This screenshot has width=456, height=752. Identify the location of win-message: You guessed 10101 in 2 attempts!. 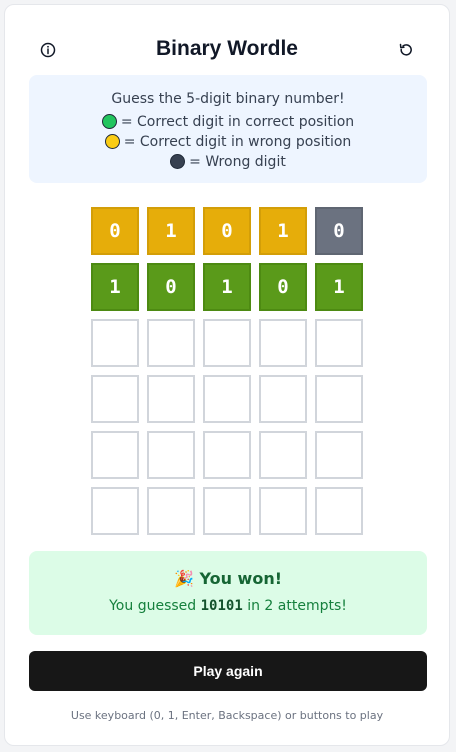
(228, 606).